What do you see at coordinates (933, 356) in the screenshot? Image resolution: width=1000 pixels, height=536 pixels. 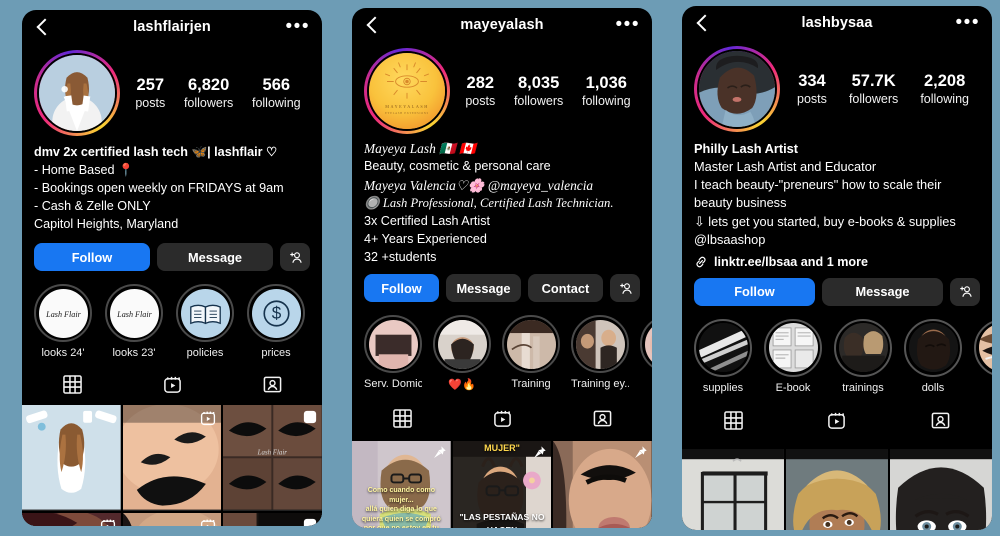 I see `highlight-item: dolls` at bounding box center [933, 356].